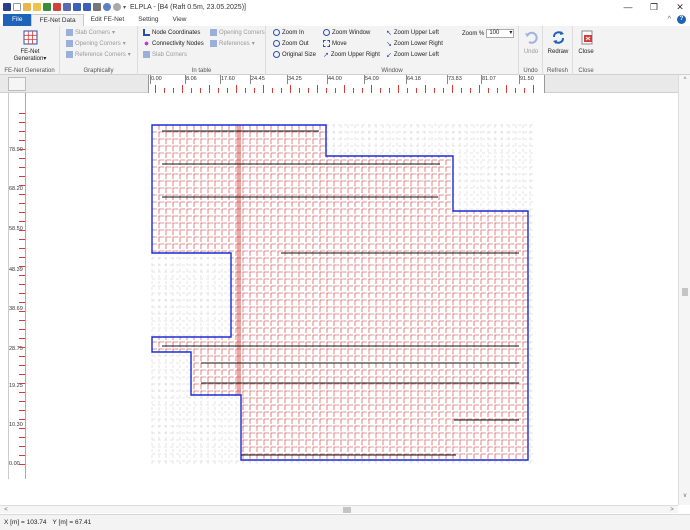 The height and width of the screenshot is (530, 690). I want to click on close-button: Close, so click(586, 42).